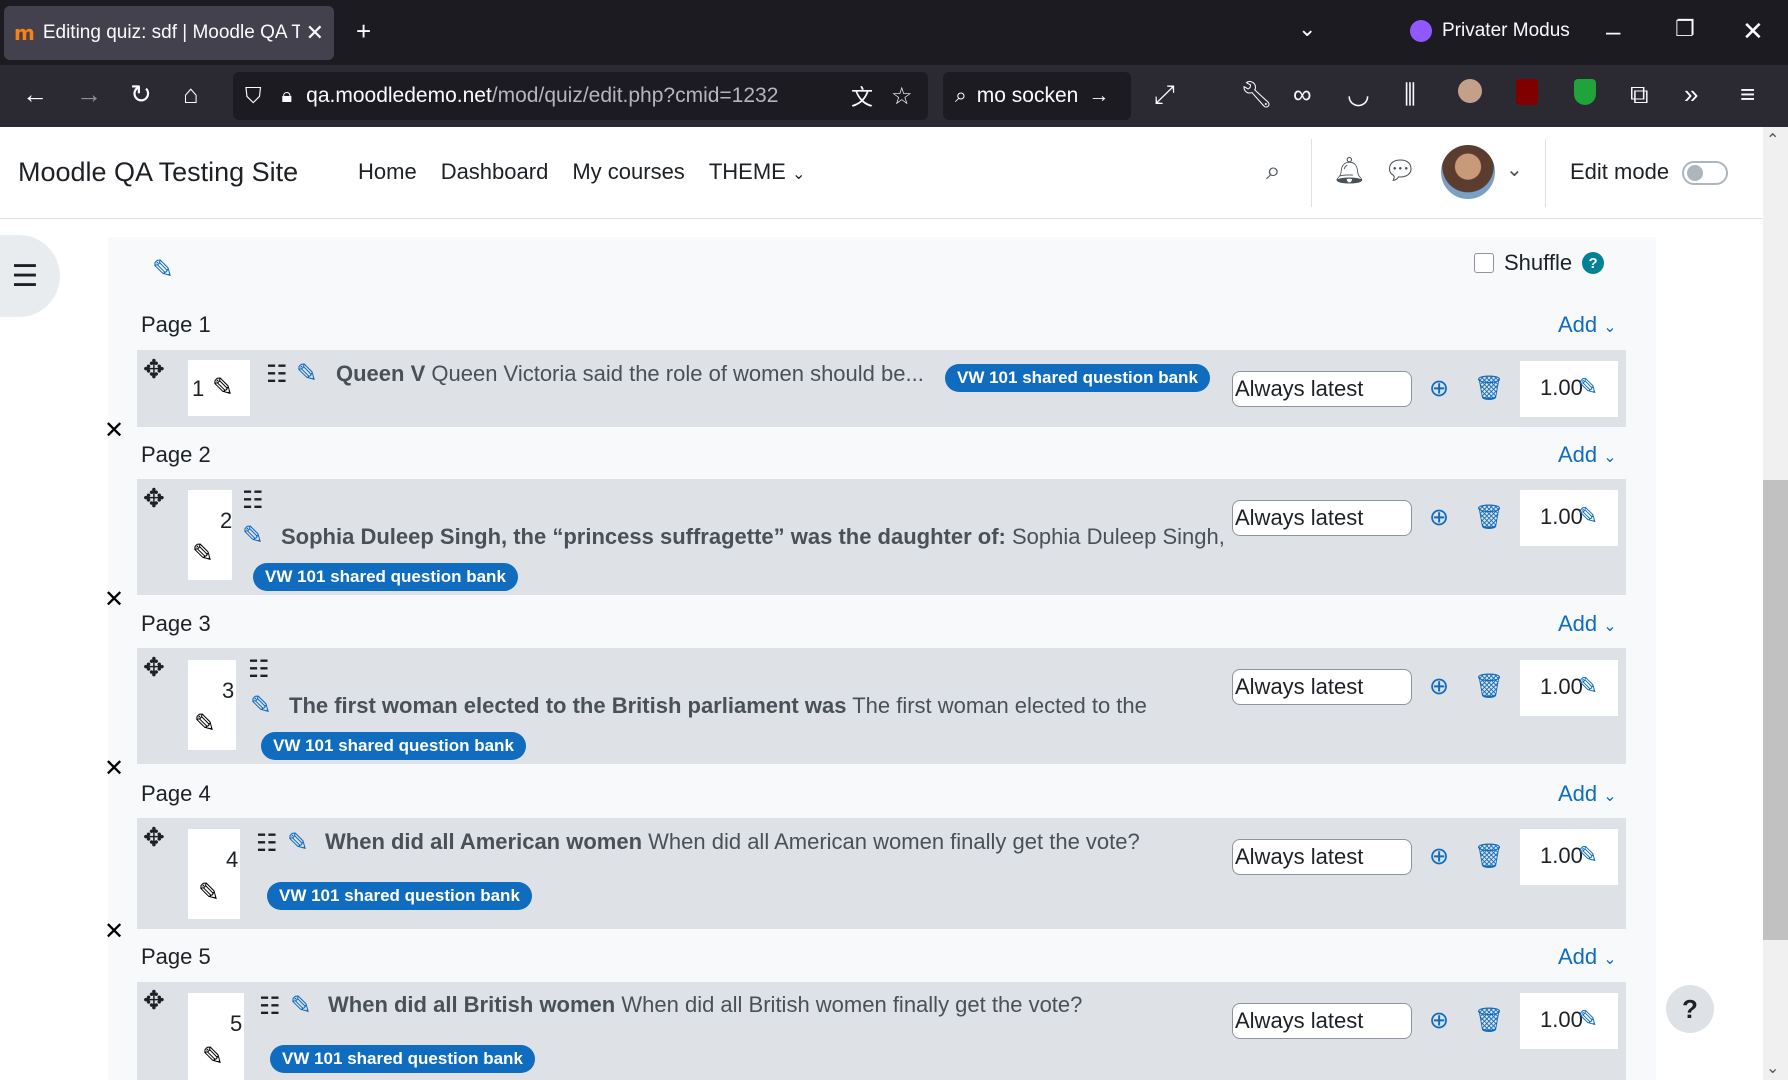  I want to click on restore-icon: ❐, so click(1685, 29).